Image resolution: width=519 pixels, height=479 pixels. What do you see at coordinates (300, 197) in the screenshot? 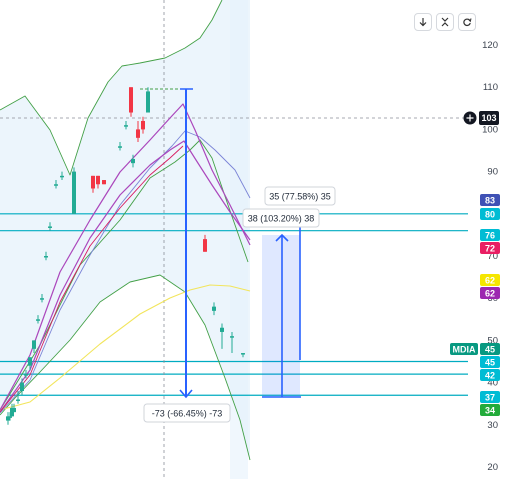
I see `measure-up-long-label: 35 (77.58%) 35` at bounding box center [300, 197].